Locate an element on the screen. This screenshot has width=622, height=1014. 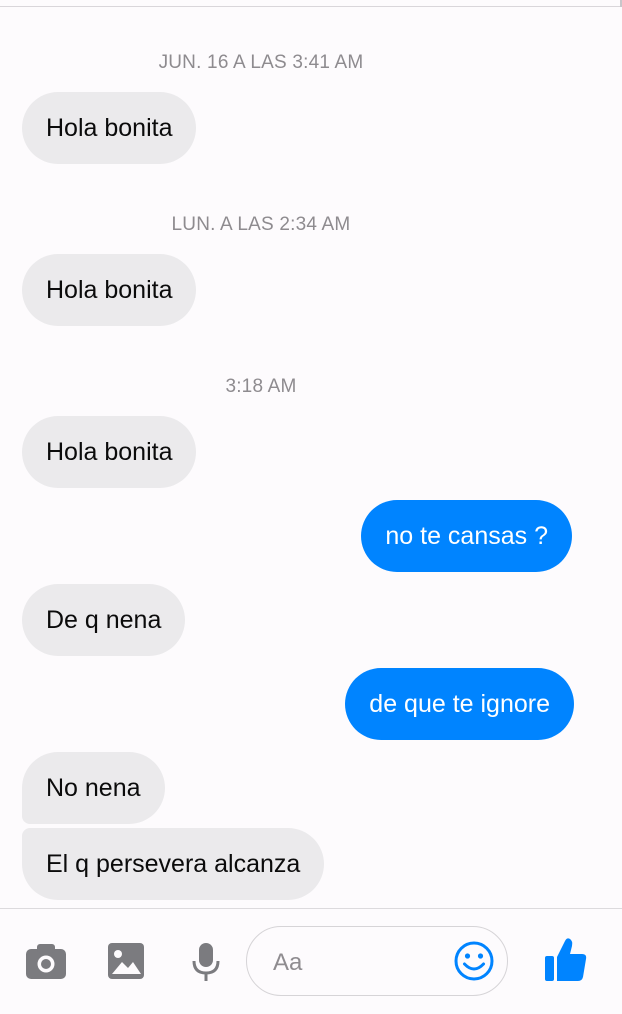
message-input: Aa is located at coordinates (377, 961).